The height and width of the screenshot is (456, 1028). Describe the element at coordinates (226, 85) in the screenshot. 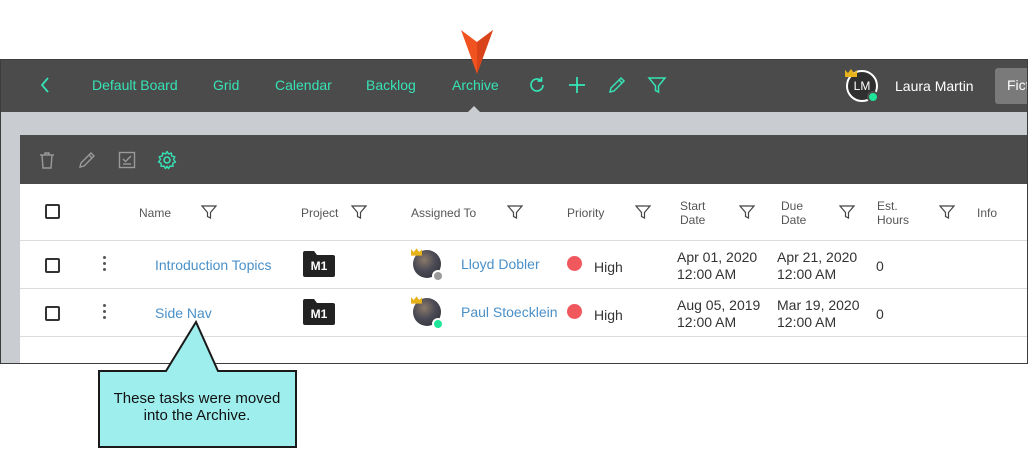

I see `nav-grid: Grid` at that location.